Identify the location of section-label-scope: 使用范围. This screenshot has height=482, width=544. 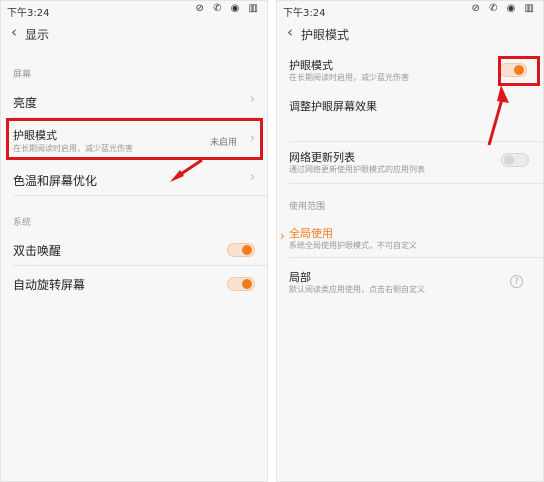
(307, 207).